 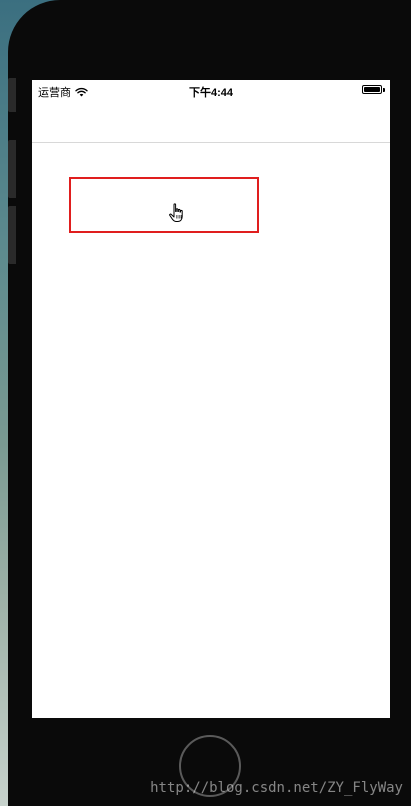 What do you see at coordinates (176, 212) in the screenshot?
I see `hand-cursor-icon` at bounding box center [176, 212].